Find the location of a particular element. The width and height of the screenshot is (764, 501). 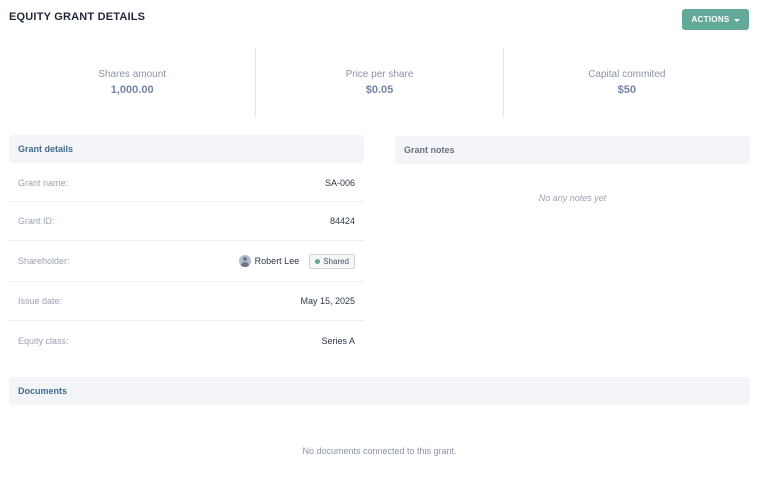

row-issue-date: Issue date: May 15, 2025 is located at coordinates (186, 301).